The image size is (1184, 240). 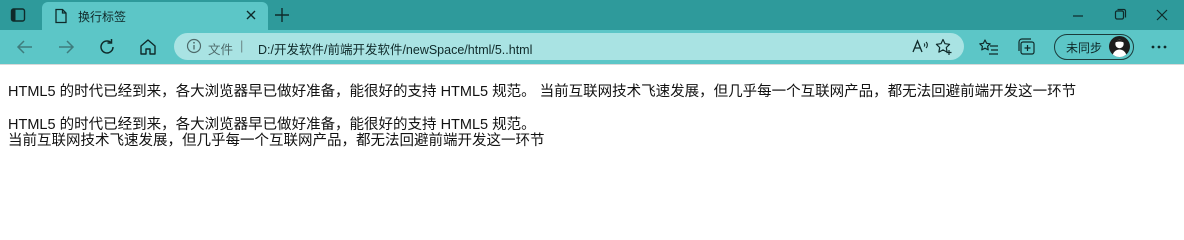 What do you see at coordinates (989, 47) in the screenshot?
I see `favorites-icon` at bounding box center [989, 47].